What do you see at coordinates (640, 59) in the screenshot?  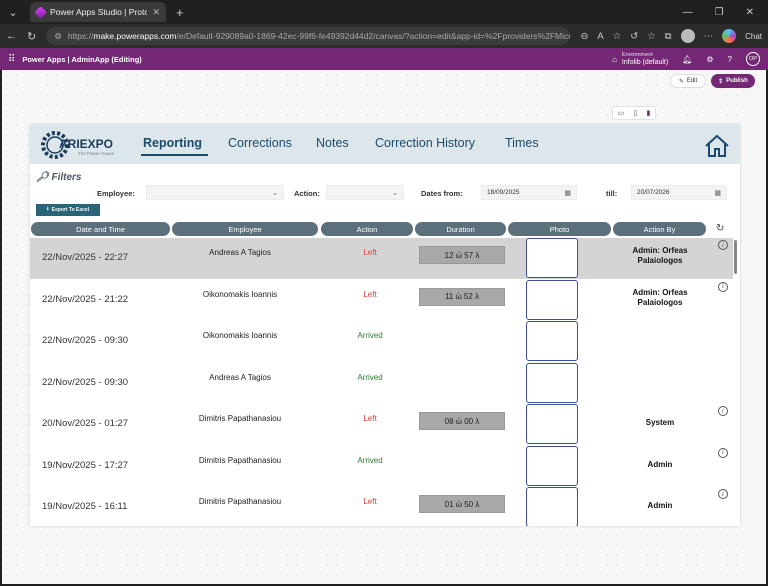 I see `environment-picker: ⌂ Environment Infolib (default)` at bounding box center [640, 59].